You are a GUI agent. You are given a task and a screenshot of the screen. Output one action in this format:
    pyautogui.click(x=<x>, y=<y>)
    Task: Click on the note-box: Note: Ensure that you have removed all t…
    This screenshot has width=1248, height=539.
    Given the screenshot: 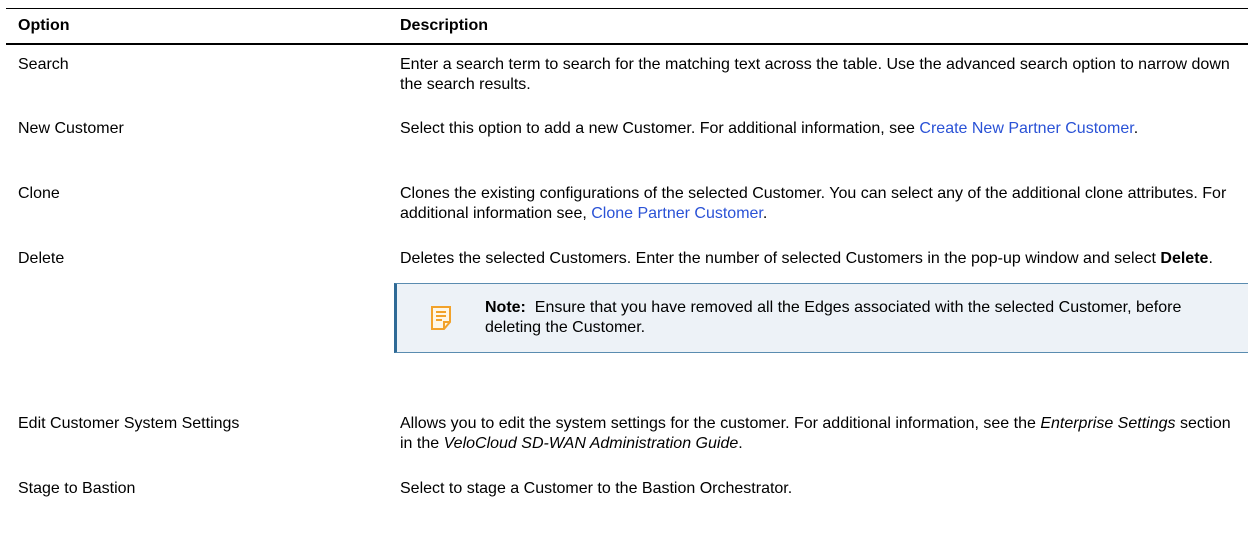 What is the action you would take?
    pyautogui.click(x=821, y=318)
    